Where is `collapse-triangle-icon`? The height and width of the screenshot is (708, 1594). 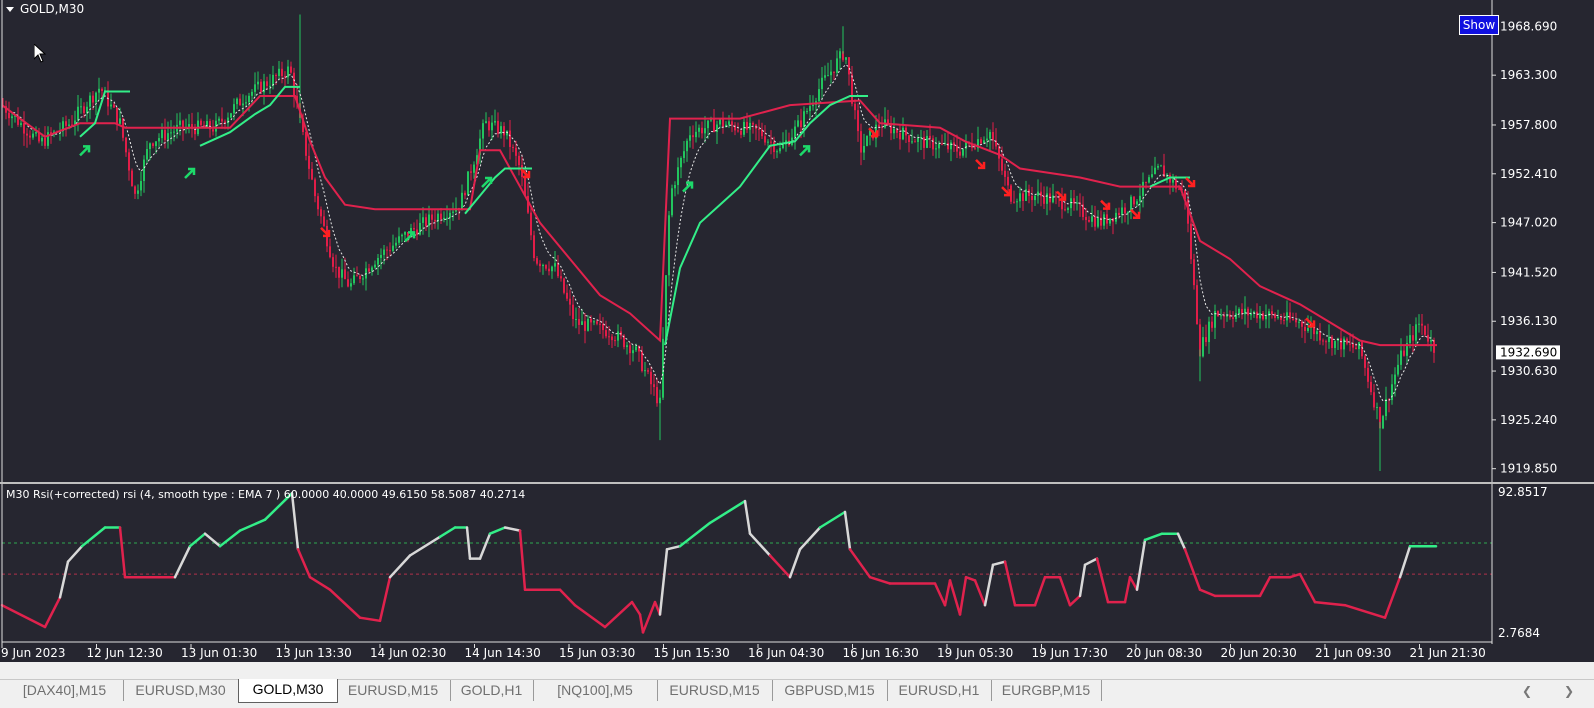 collapse-triangle-icon is located at coordinates (10, 9).